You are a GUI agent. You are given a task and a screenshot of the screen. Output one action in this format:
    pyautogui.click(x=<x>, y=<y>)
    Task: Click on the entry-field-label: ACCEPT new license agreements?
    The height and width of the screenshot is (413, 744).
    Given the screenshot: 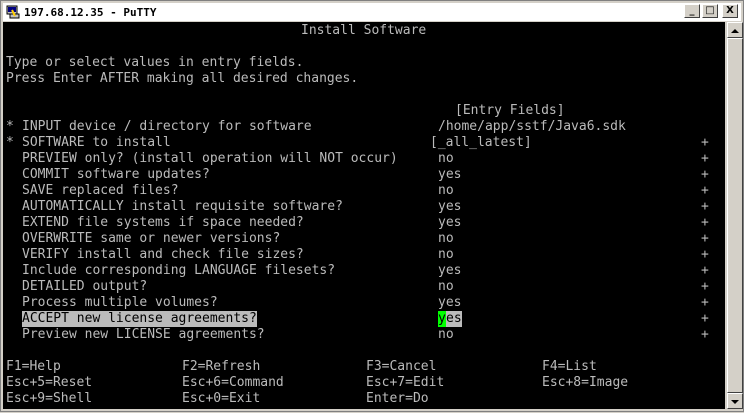 What is the action you would take?
    pyautogui.click(x=139, y=319)
    